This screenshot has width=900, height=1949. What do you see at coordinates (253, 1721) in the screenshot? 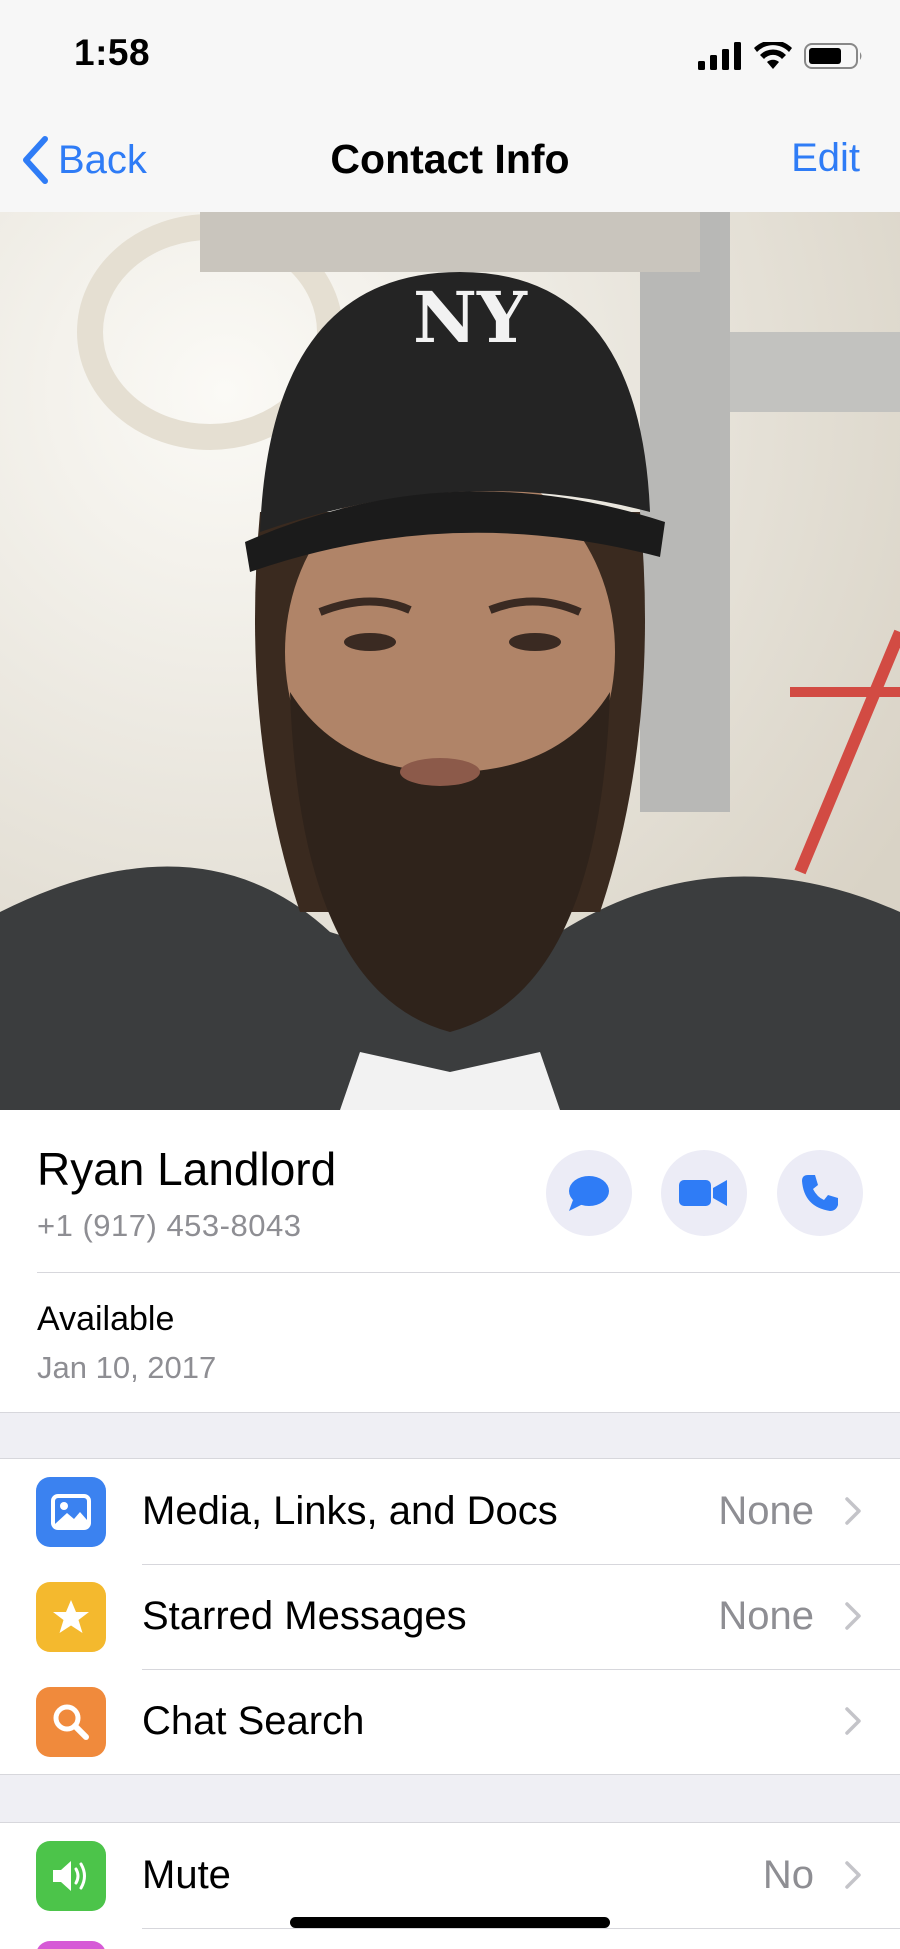
I see `row-label: Chat Search` at bounding box center [253, 1721].